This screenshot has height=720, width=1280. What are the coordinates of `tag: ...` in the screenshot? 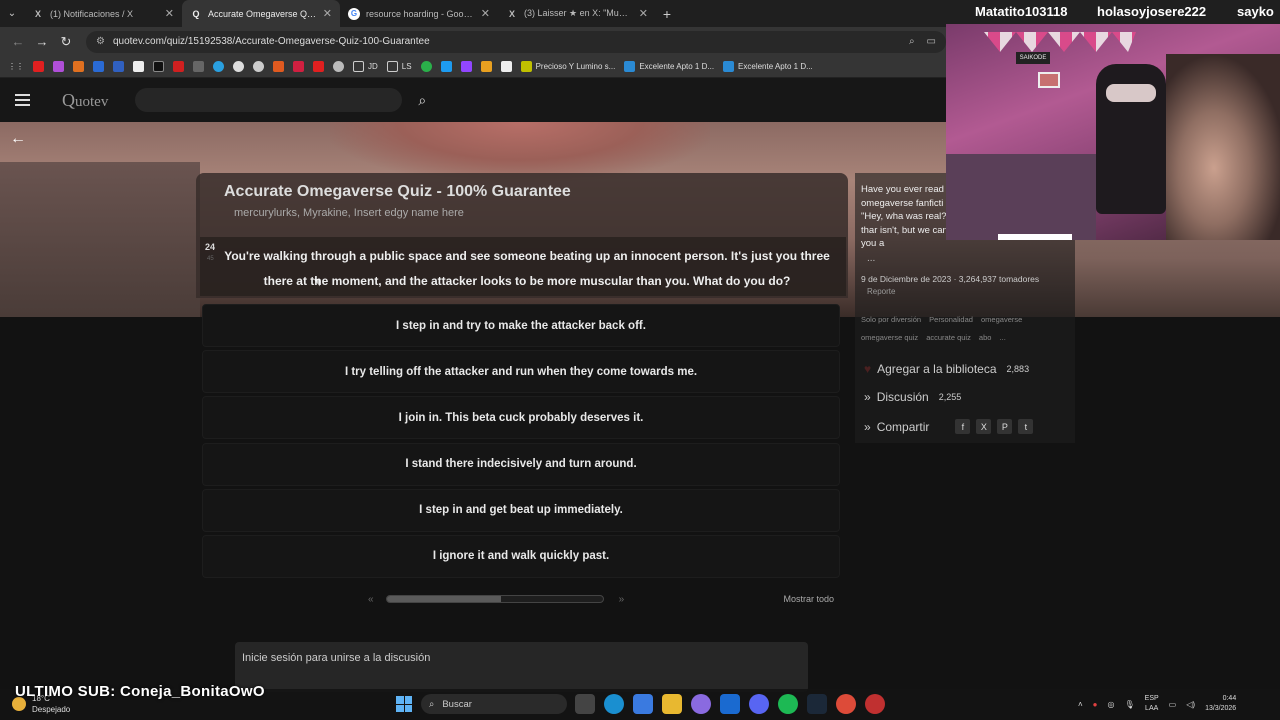 It's located at (1003, 337).